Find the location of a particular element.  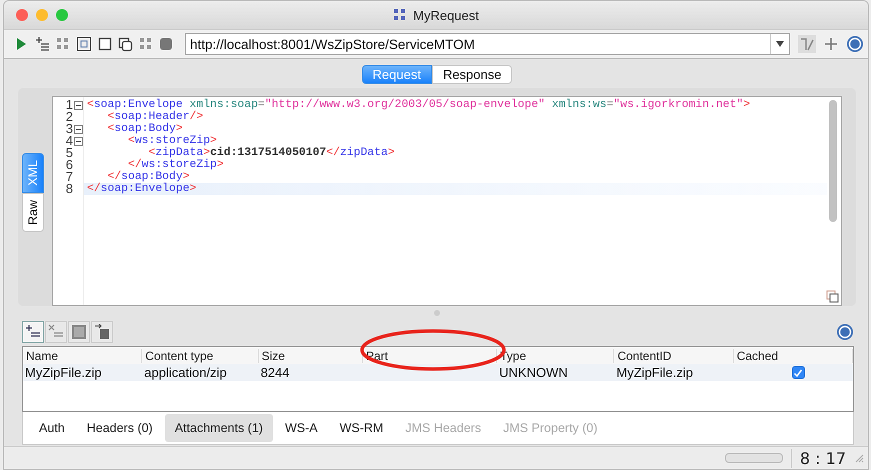

column-header: ContentID is located at coordinates (674, 355).